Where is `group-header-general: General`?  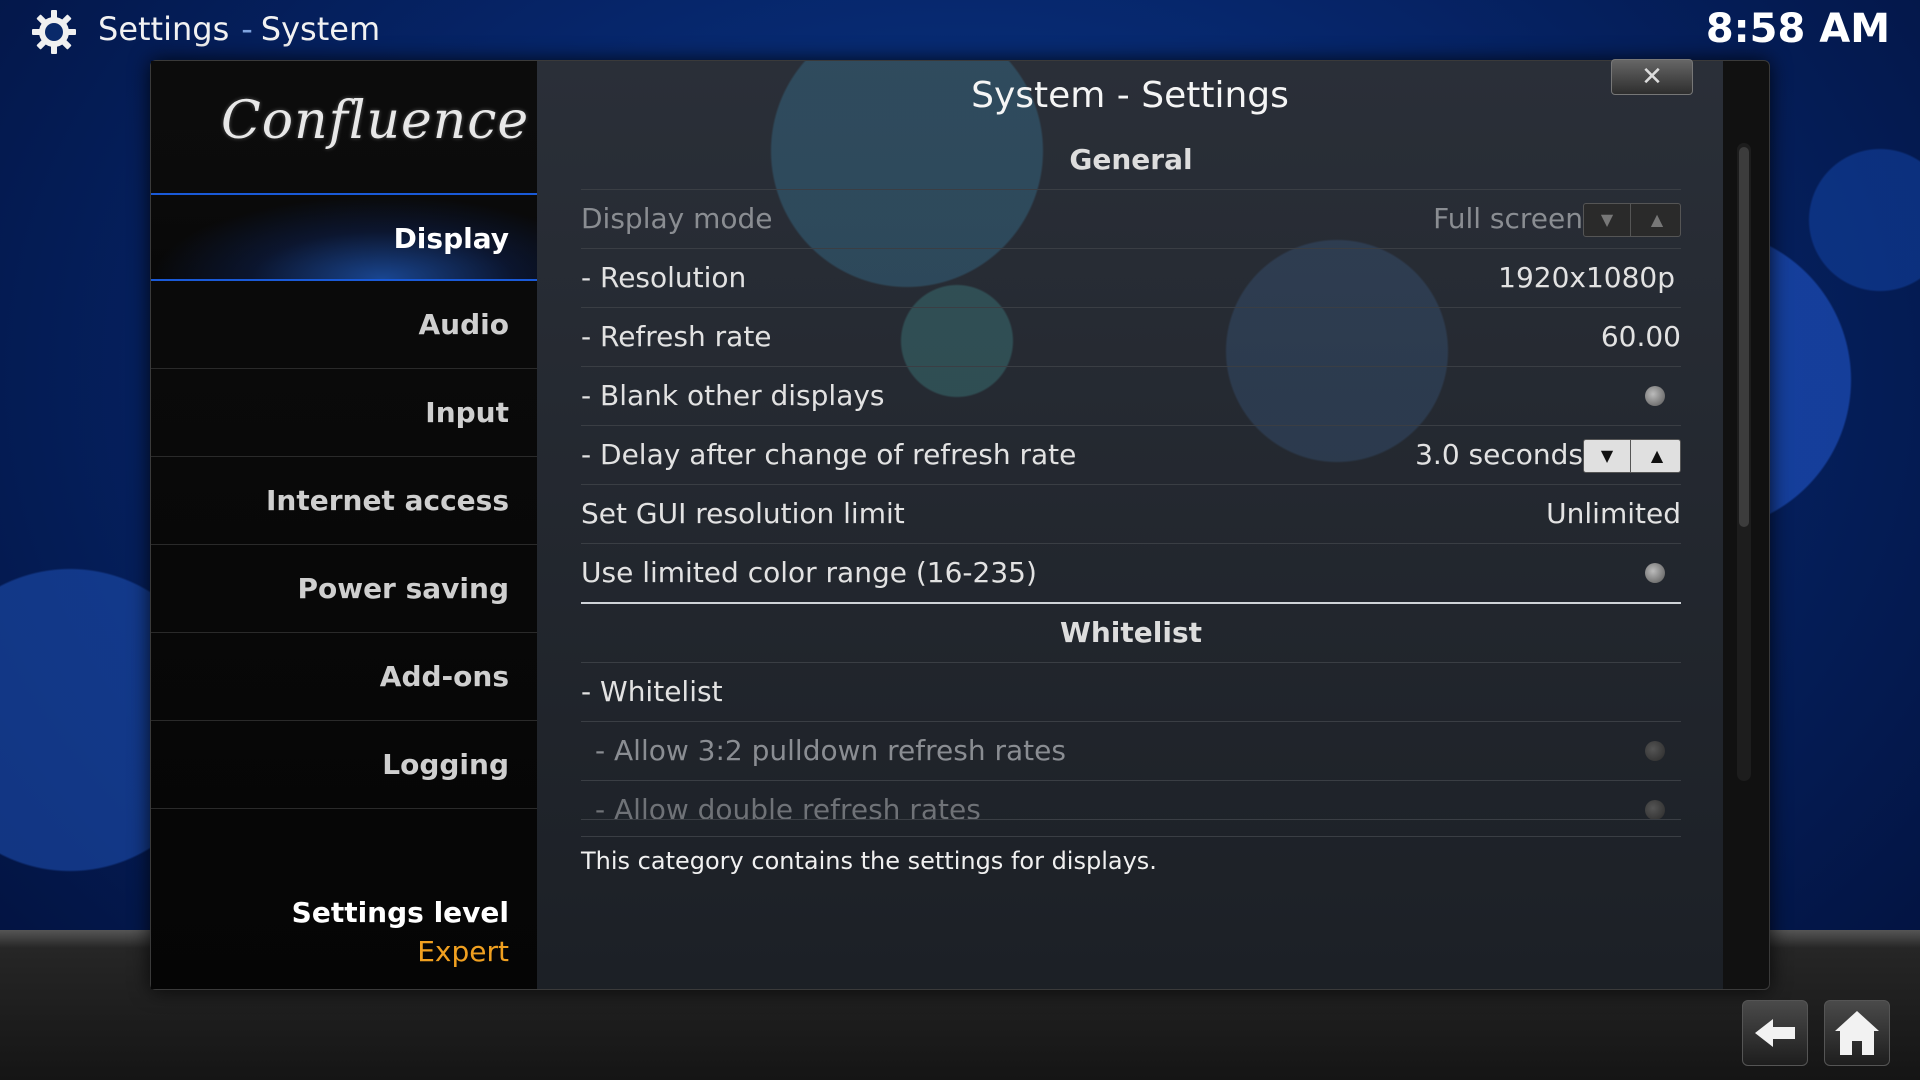
group-header-general: General is located at coordinates (1131, 160).